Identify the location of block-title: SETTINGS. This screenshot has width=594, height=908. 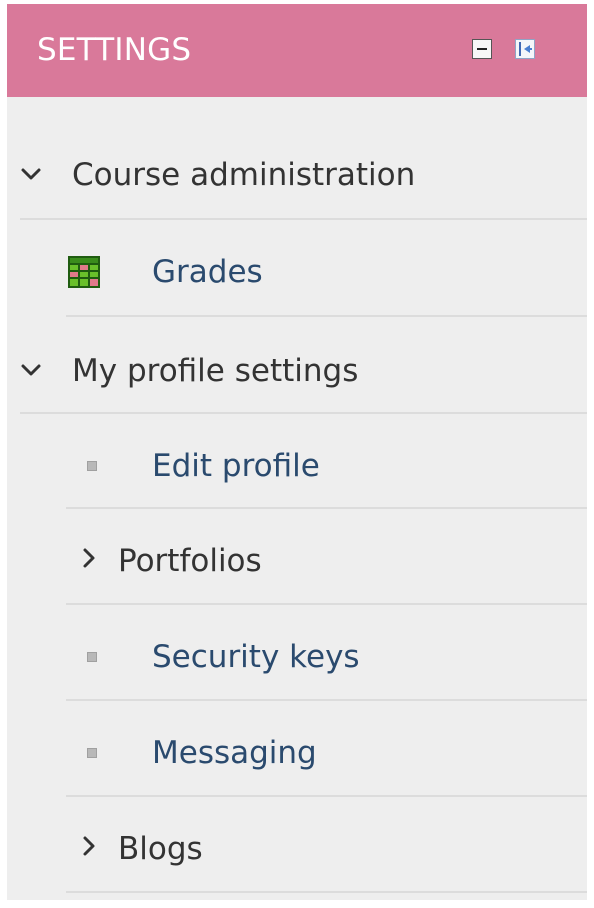
(114, 50).